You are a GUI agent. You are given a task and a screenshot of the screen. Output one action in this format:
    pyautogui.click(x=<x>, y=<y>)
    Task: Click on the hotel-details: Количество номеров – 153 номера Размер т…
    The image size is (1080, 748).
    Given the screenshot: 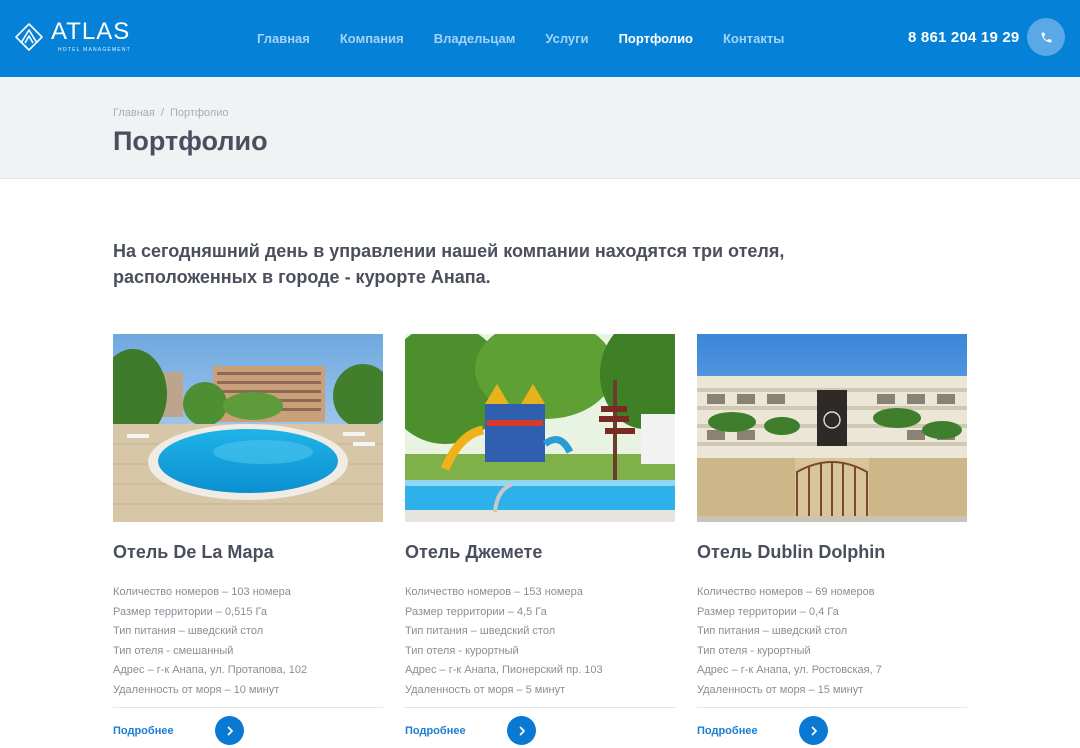 What is the action you would take?
    pyautogui.click(x=540, y=642)
    